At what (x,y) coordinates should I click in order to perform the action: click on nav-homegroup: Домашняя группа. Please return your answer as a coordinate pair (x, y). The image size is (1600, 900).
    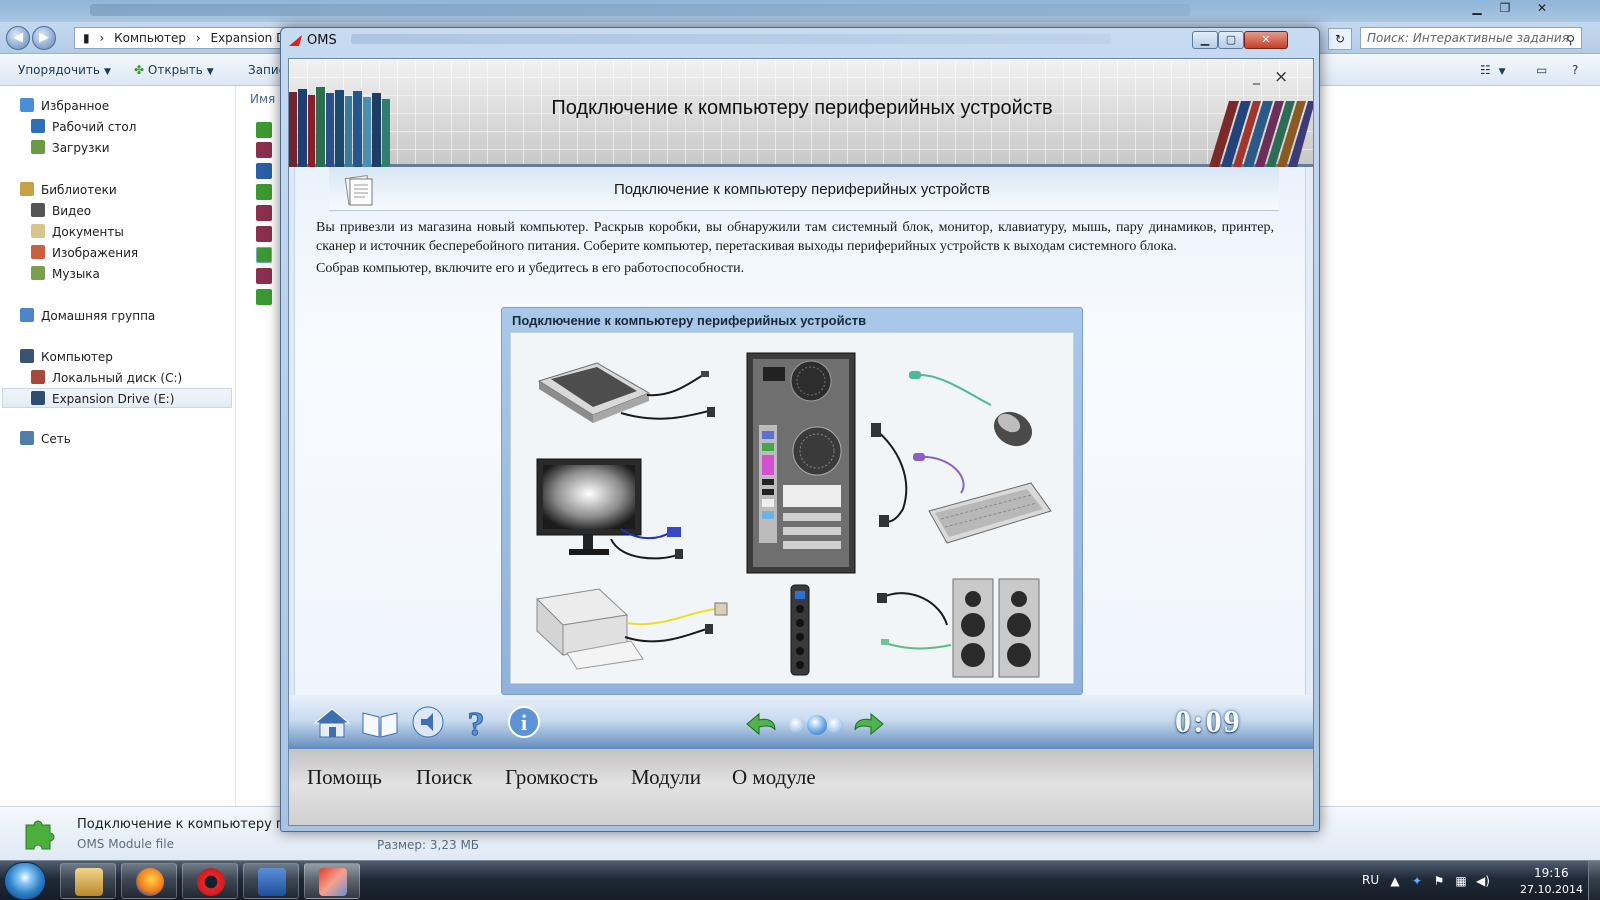
    Looking at the image, I should click on (87, 316).